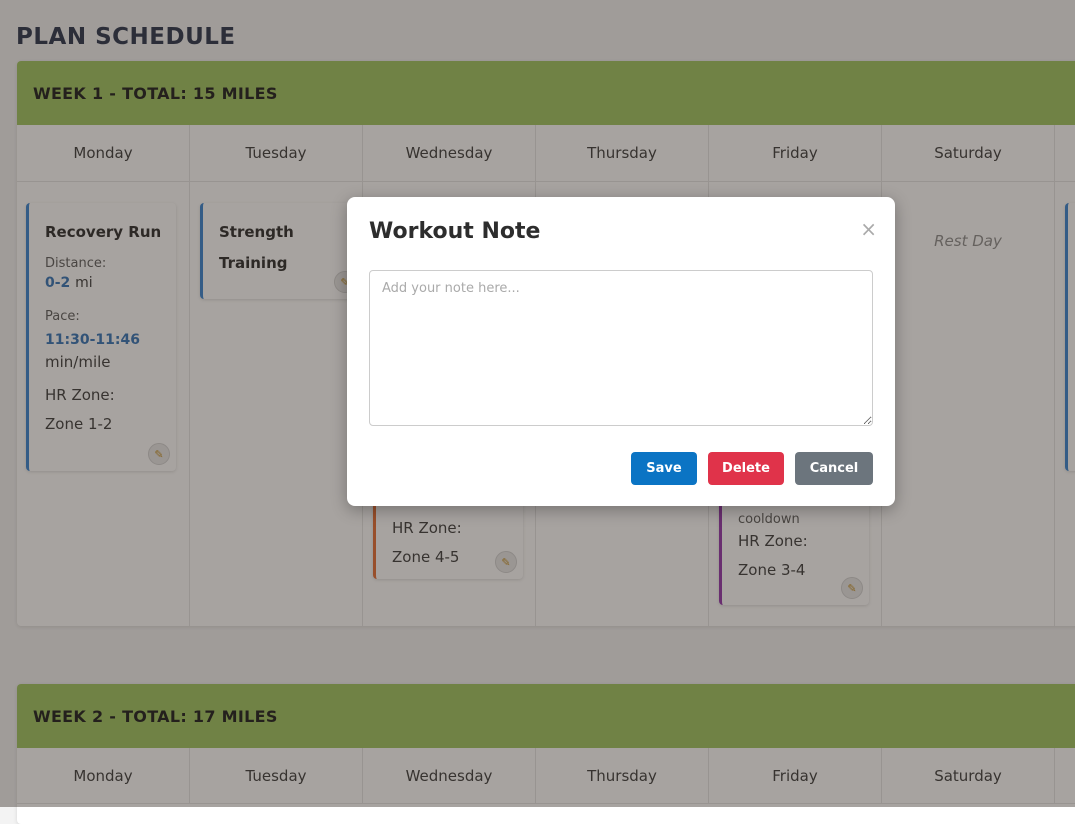  I want to click on note-textarea, so click(621, 348).